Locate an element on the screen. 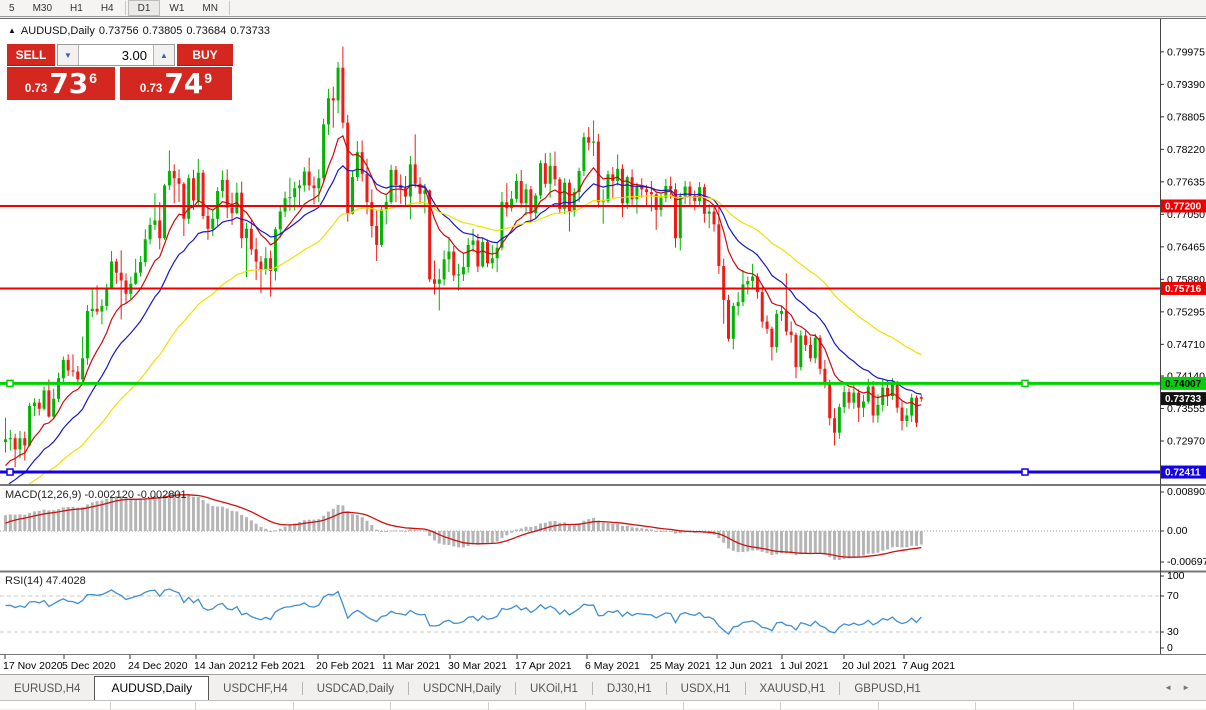 This screenshot has width=1206, height=710. macd-indicator-label: MACD(12,26,9) -0.002120 -0.002801 is located at coordinates (96, 495).